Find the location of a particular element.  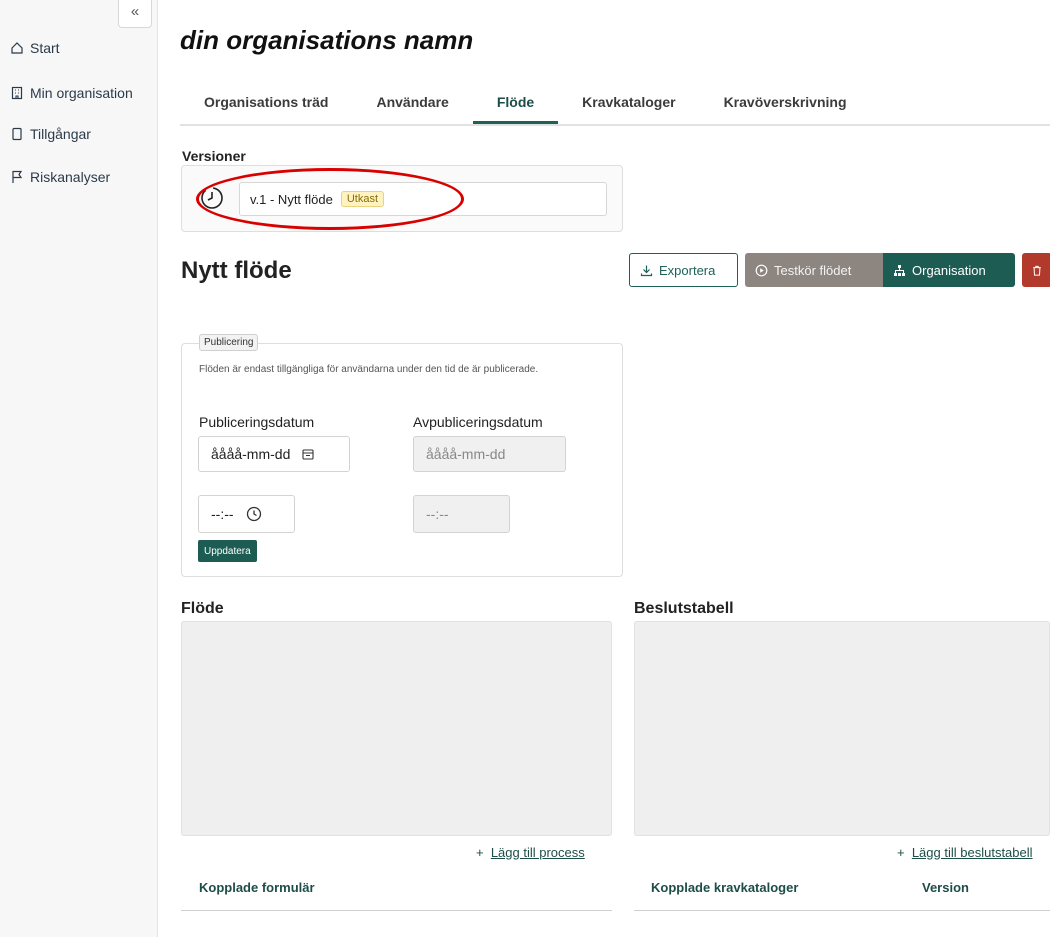

update-button: Uppdatera is located at coordinates (227, 551).